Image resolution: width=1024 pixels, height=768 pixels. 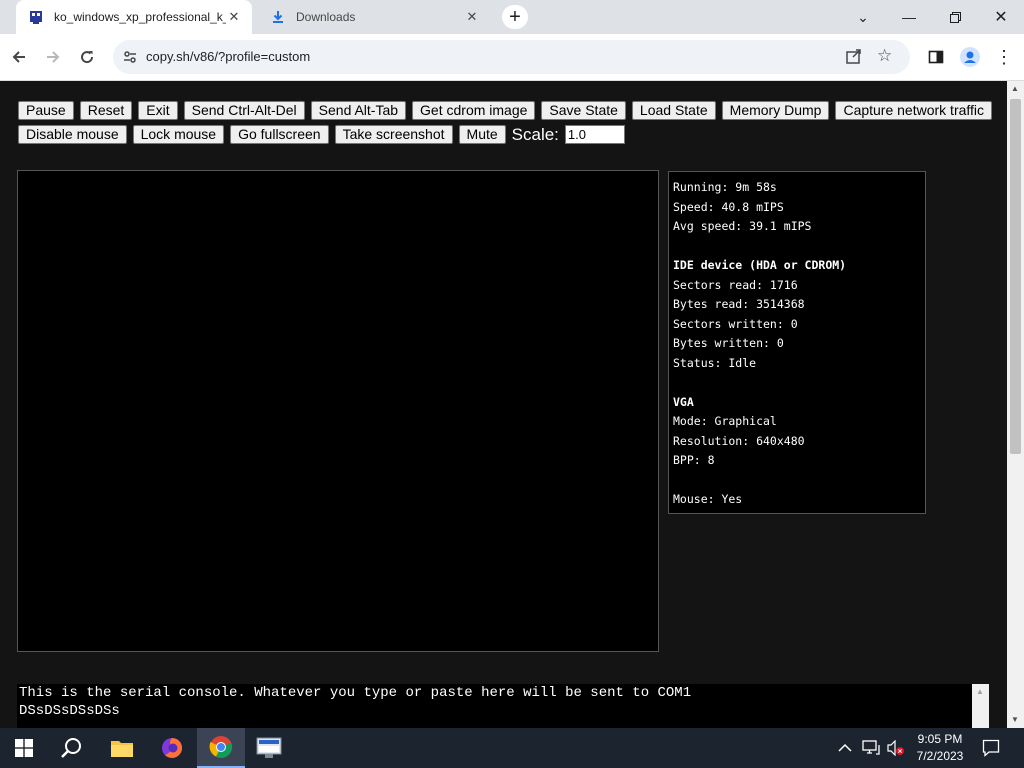 I want to click on clock-time: 9:05 PM, so click(x=940, y=739).